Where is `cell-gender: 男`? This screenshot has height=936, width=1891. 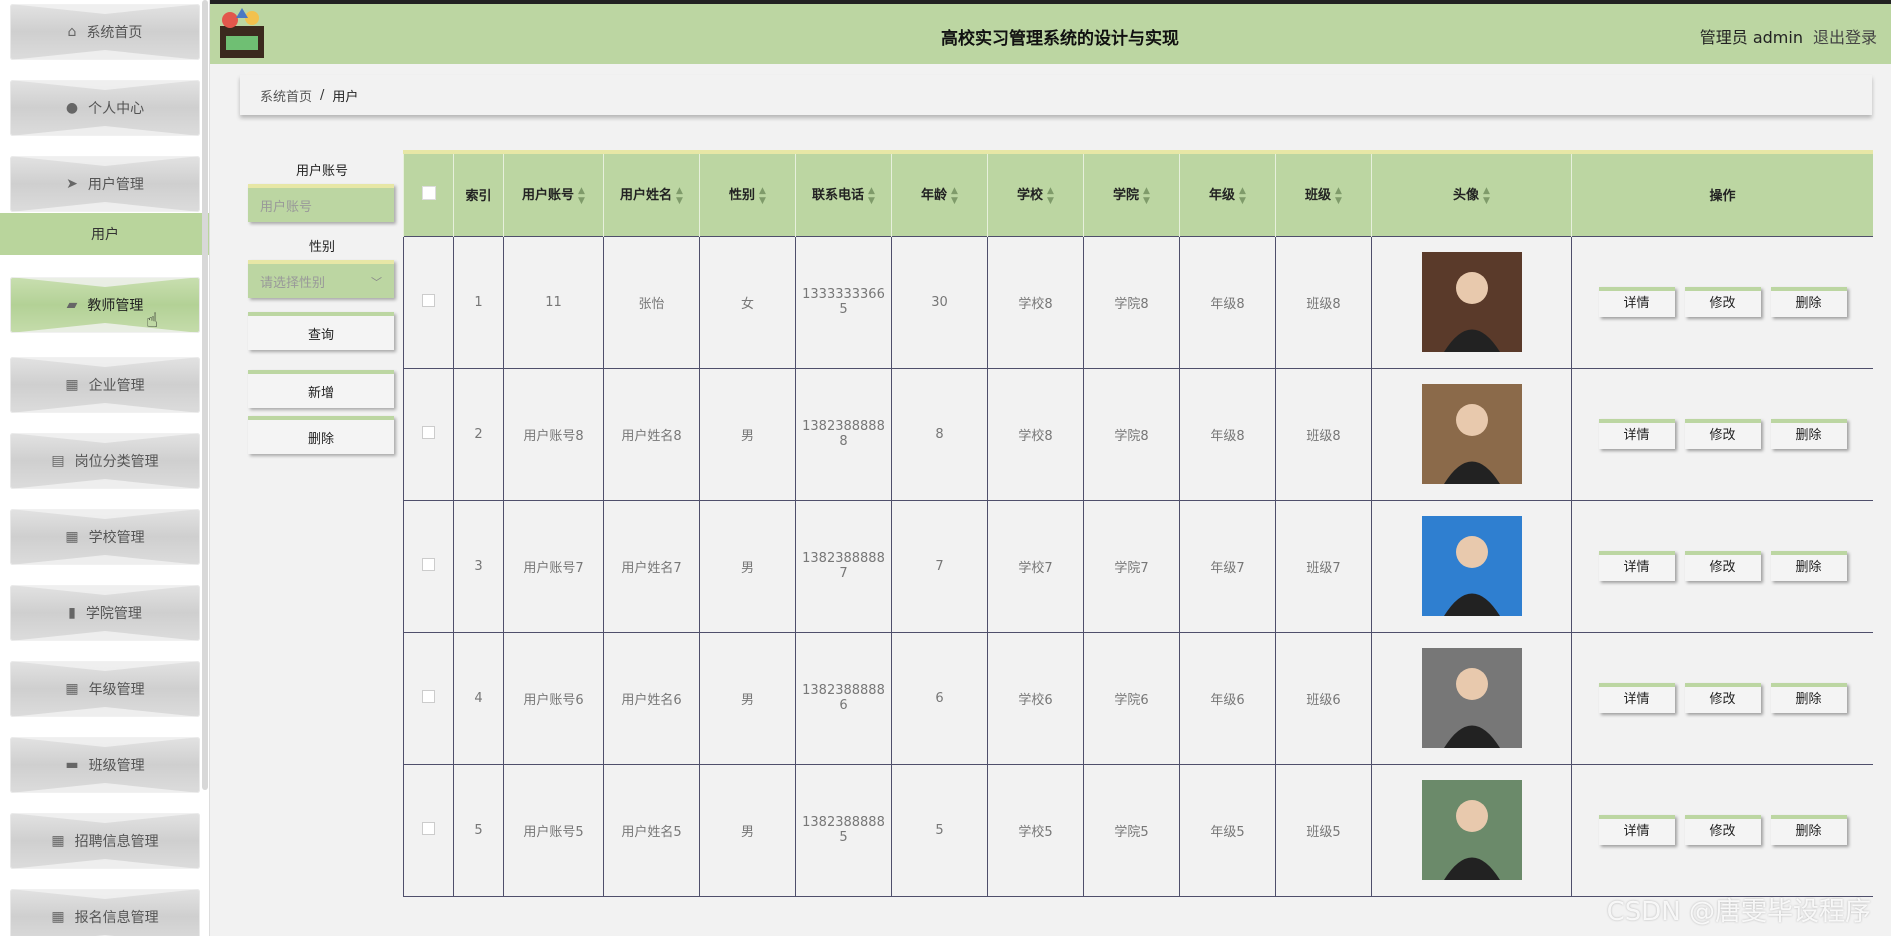
cell-gender: 男 is located at coordinates (747, 434).